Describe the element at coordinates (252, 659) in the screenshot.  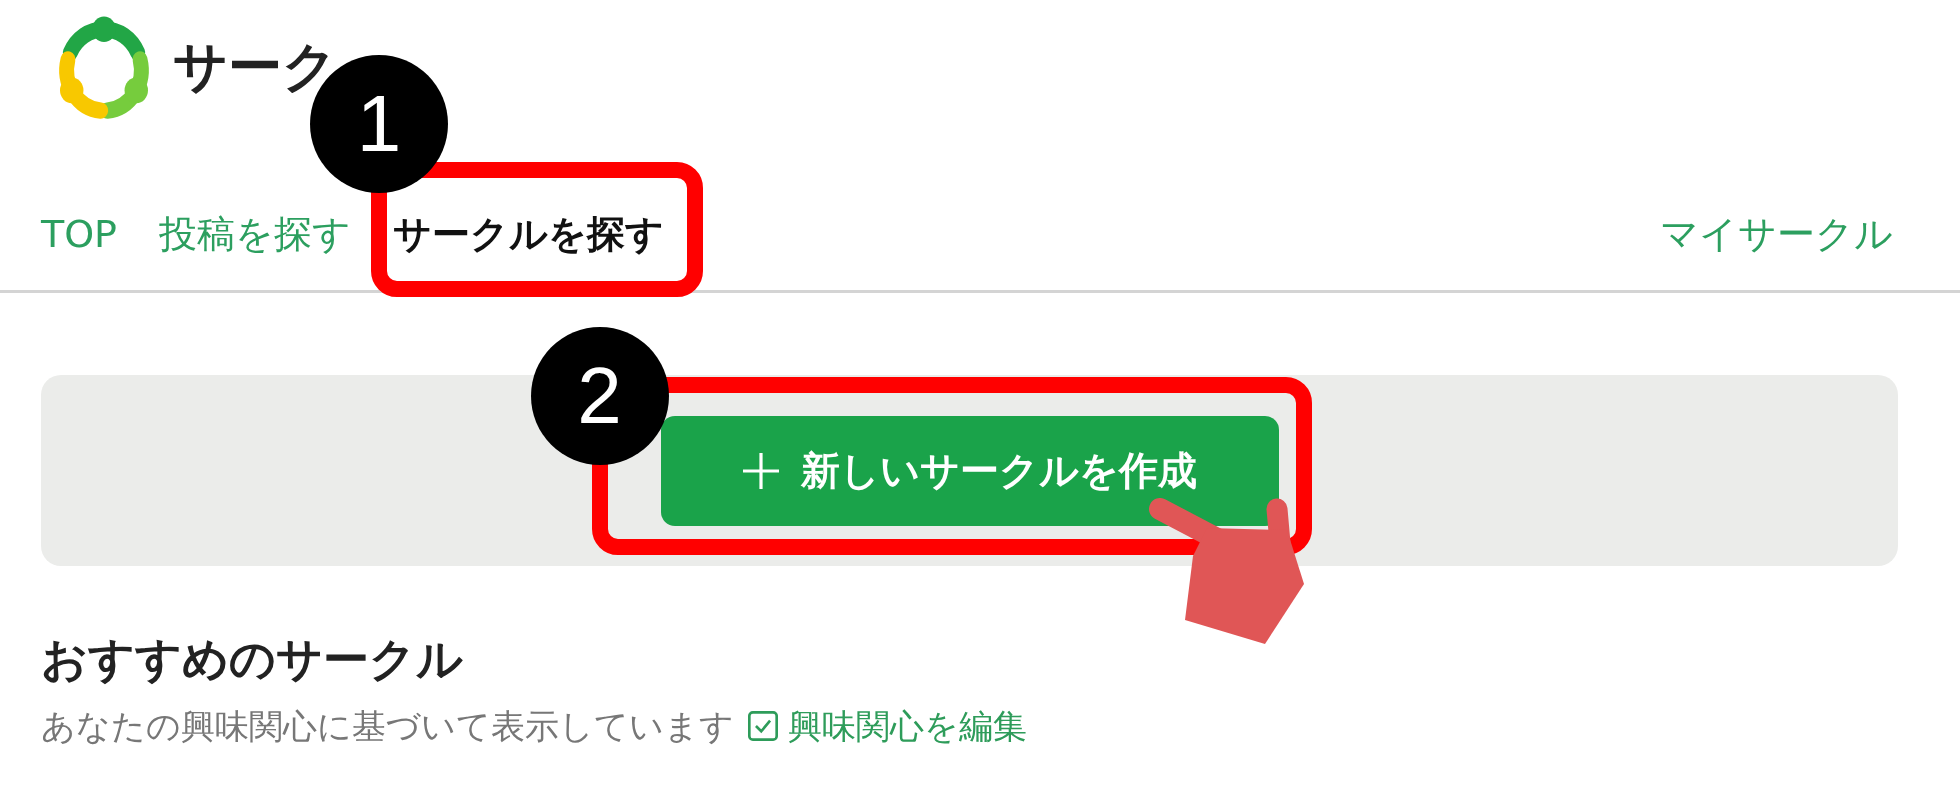
I see `section-heading: おすすめのサークル` at that location.